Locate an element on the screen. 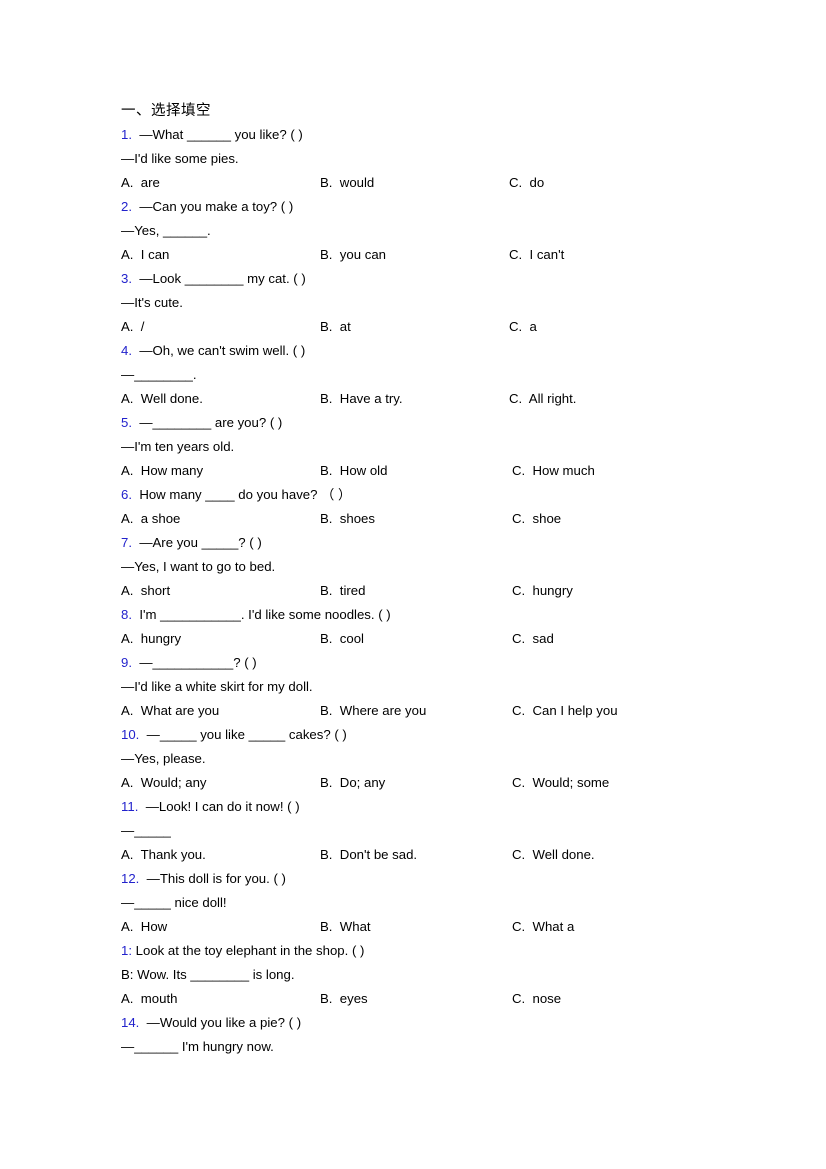 The width and height of the screenshot is (826, 1169). option-c: C. I can't is located at coordinates (536, 255).